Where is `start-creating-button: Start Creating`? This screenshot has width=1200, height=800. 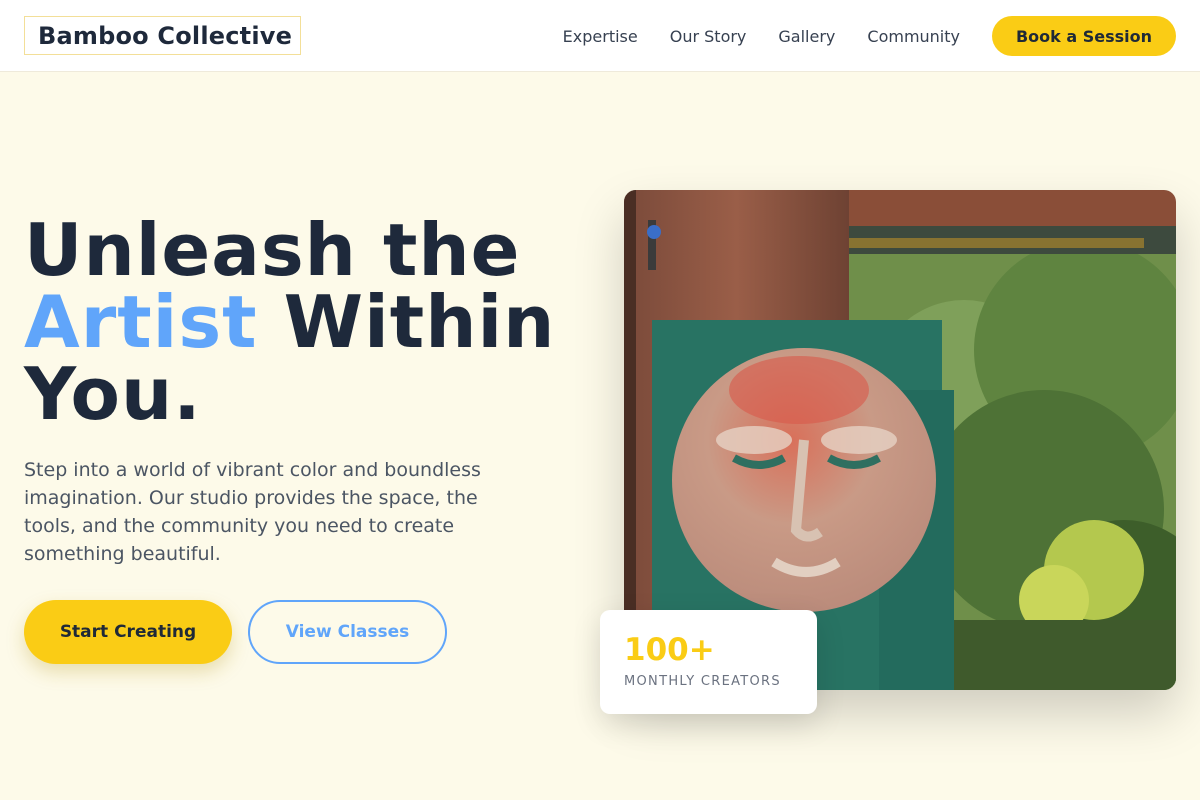
start-creating-button: Start Creating is located at coordinates (128, 632).